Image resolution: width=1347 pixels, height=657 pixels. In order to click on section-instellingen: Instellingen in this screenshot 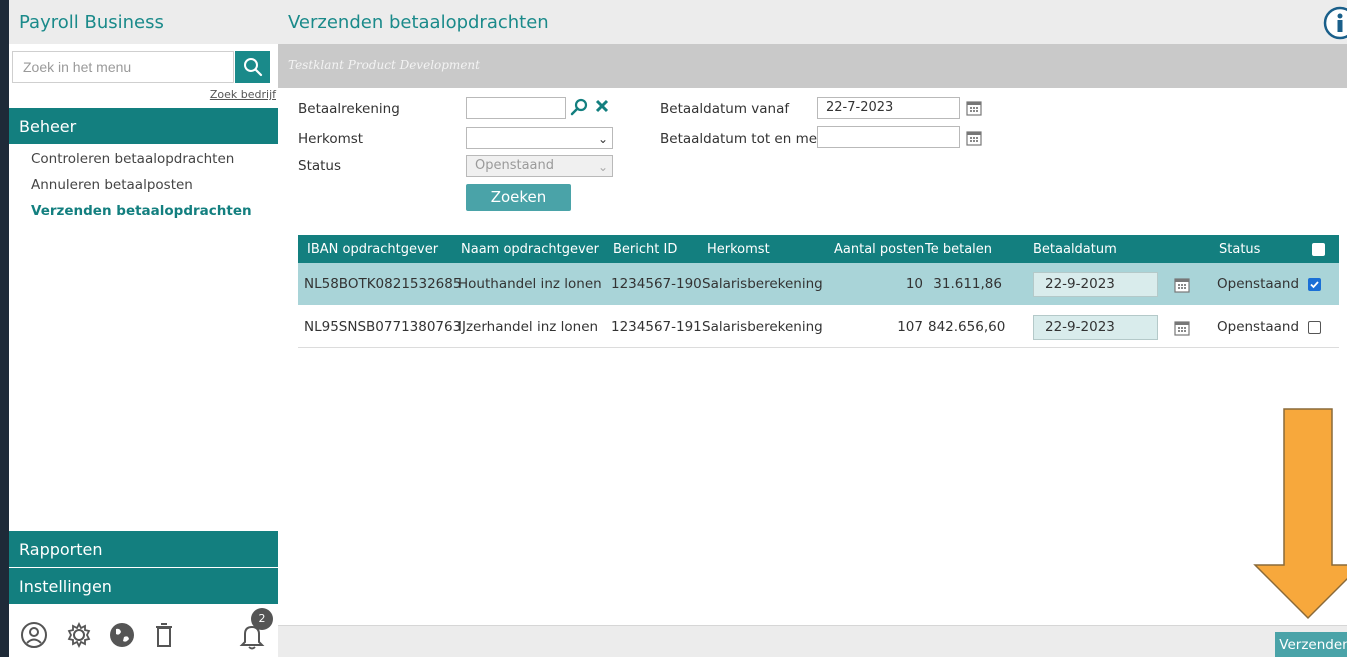, I will do `click(143, 586)`.